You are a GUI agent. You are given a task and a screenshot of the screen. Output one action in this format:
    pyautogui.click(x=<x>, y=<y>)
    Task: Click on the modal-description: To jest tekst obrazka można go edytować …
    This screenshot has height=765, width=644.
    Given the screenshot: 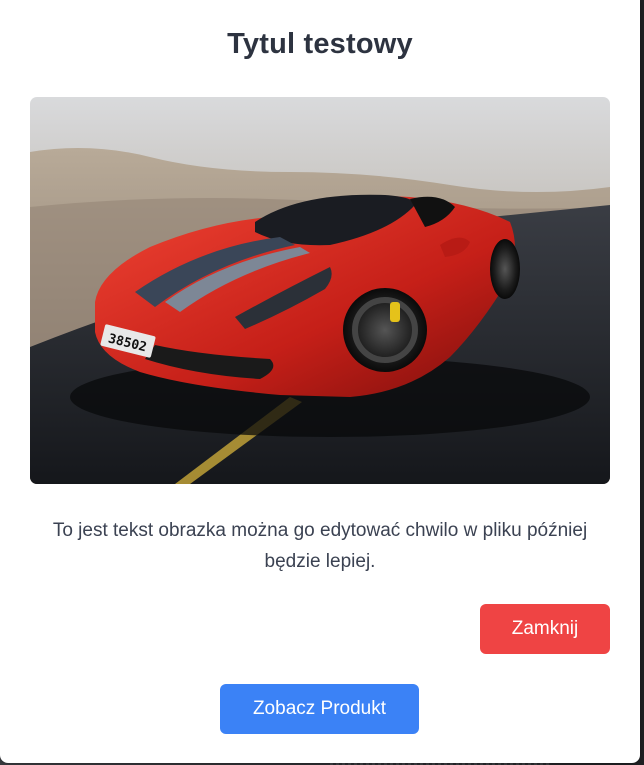 What is the action you would take?
    pyautogui.click(x=320, y=546)
    